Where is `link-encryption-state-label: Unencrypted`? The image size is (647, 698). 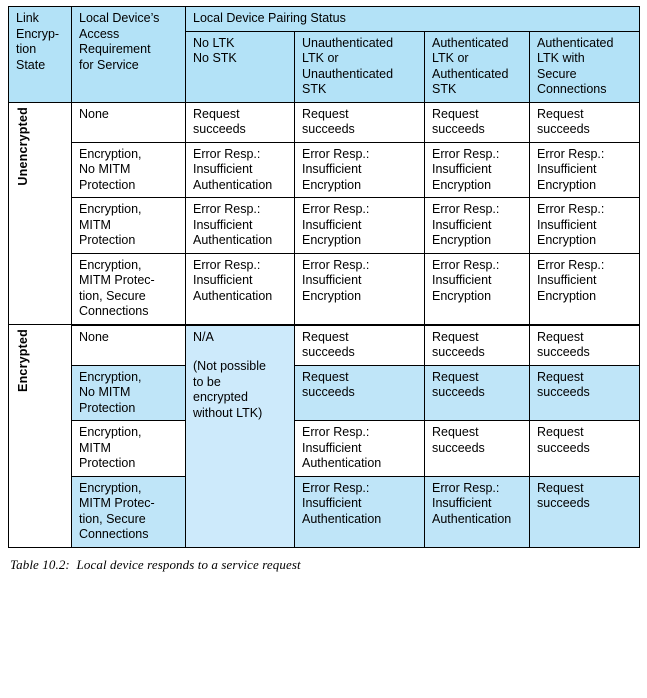
link-encryption-state-label: Unencrypted is located at coordinates (40, 213).